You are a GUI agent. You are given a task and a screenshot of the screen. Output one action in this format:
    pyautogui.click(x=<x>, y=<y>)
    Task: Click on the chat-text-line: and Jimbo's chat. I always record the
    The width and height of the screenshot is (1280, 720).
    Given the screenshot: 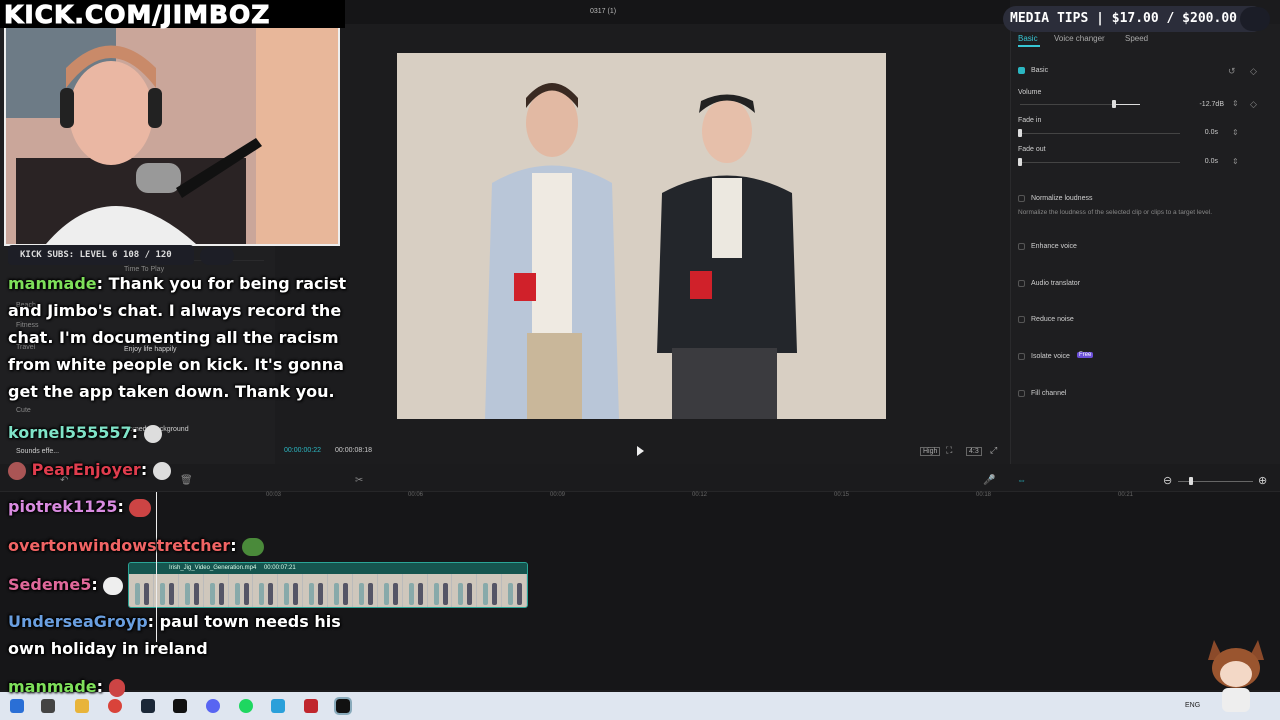 What is the action you would take?
    pyautogui.click(x=175, y=310)
    